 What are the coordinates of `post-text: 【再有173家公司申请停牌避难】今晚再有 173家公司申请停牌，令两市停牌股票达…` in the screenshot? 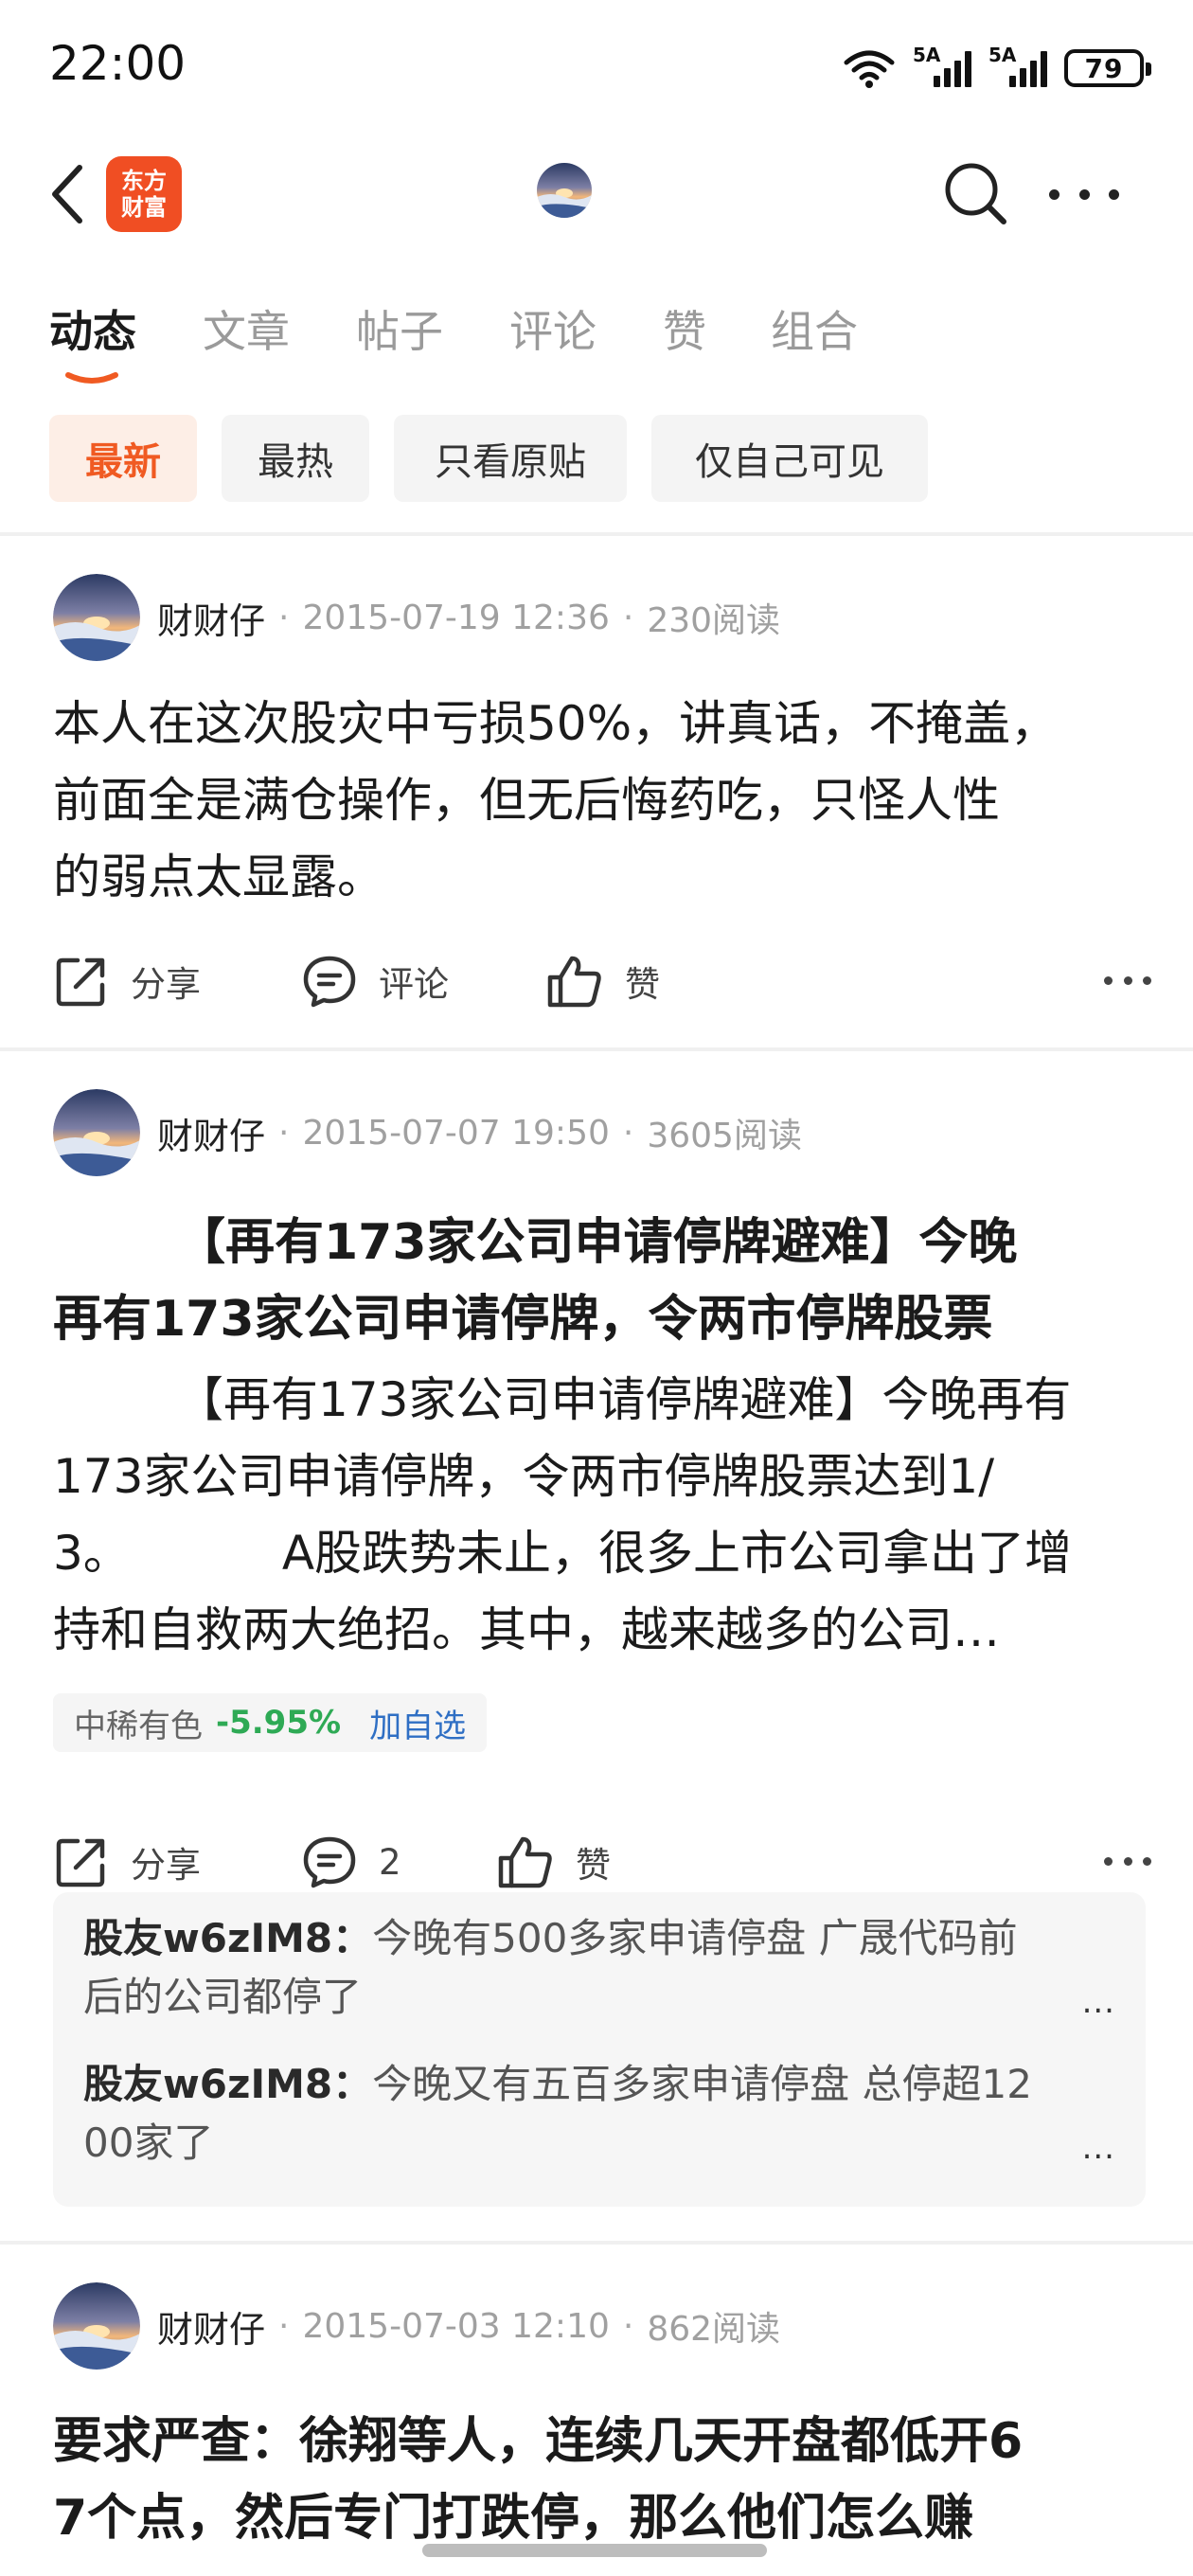 It's located at (597, 1515).